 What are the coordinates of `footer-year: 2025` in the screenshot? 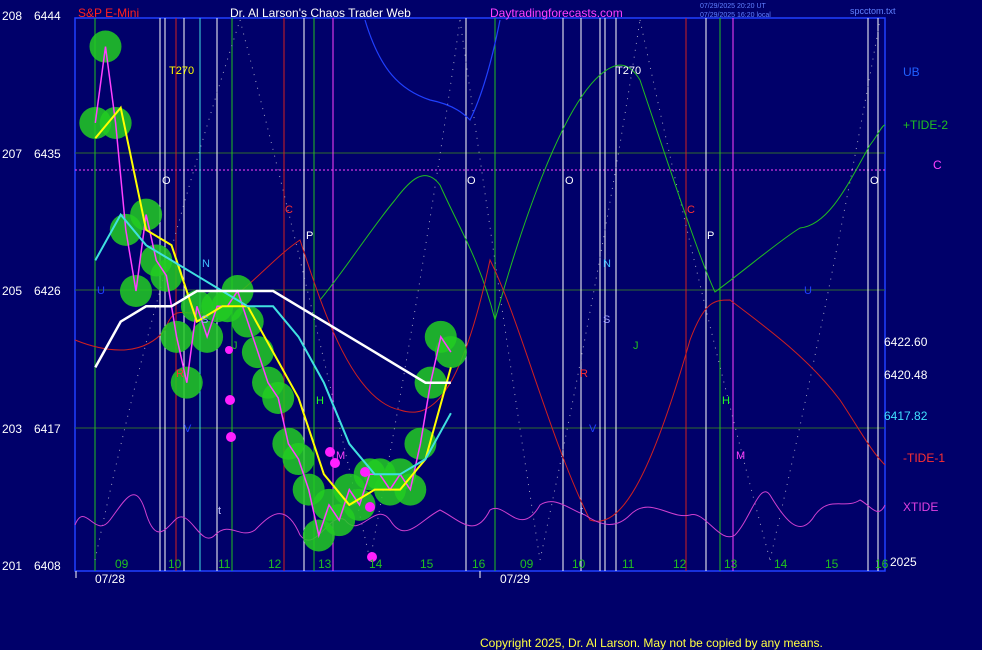 It's located at (903, 562).